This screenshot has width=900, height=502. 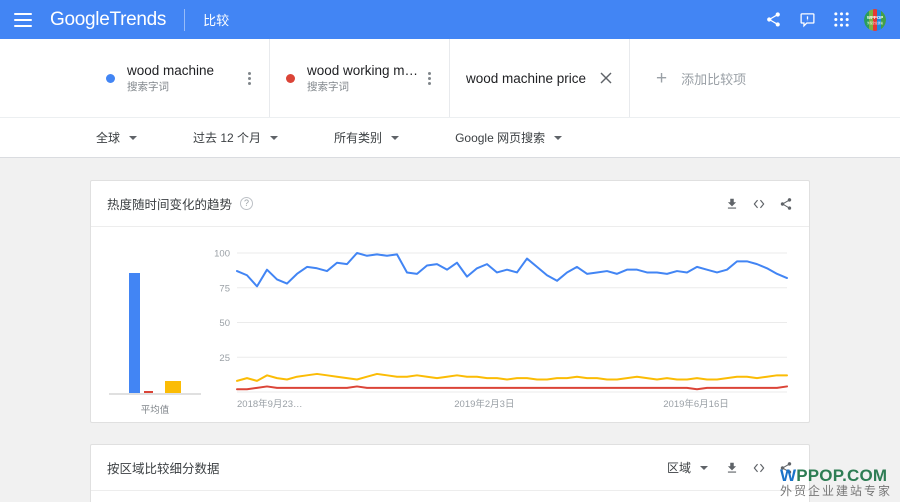 What do you see at coordinates (714, 79) in the screenshot?
I see `add-comparison-label: 添加比较项` at bounding box center [714, 79].